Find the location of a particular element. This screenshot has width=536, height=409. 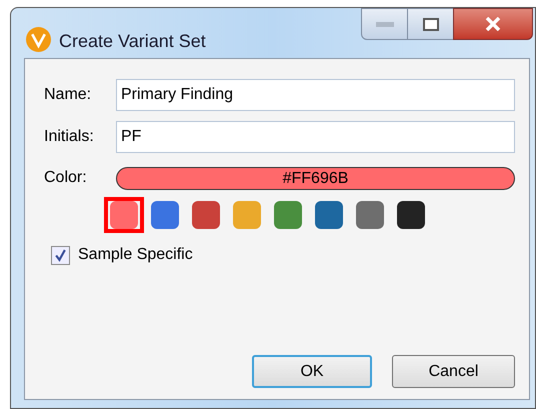

checkbox is located at coordinates (60, 255).